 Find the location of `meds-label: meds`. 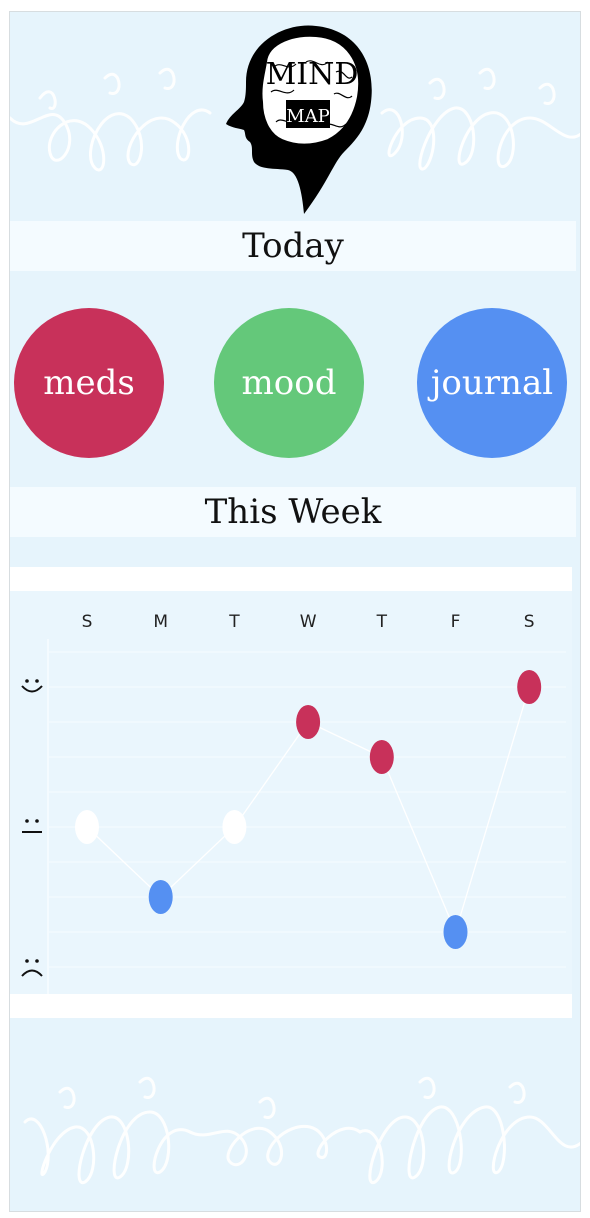

meds-label: meds is located at coordinates (89, 383).